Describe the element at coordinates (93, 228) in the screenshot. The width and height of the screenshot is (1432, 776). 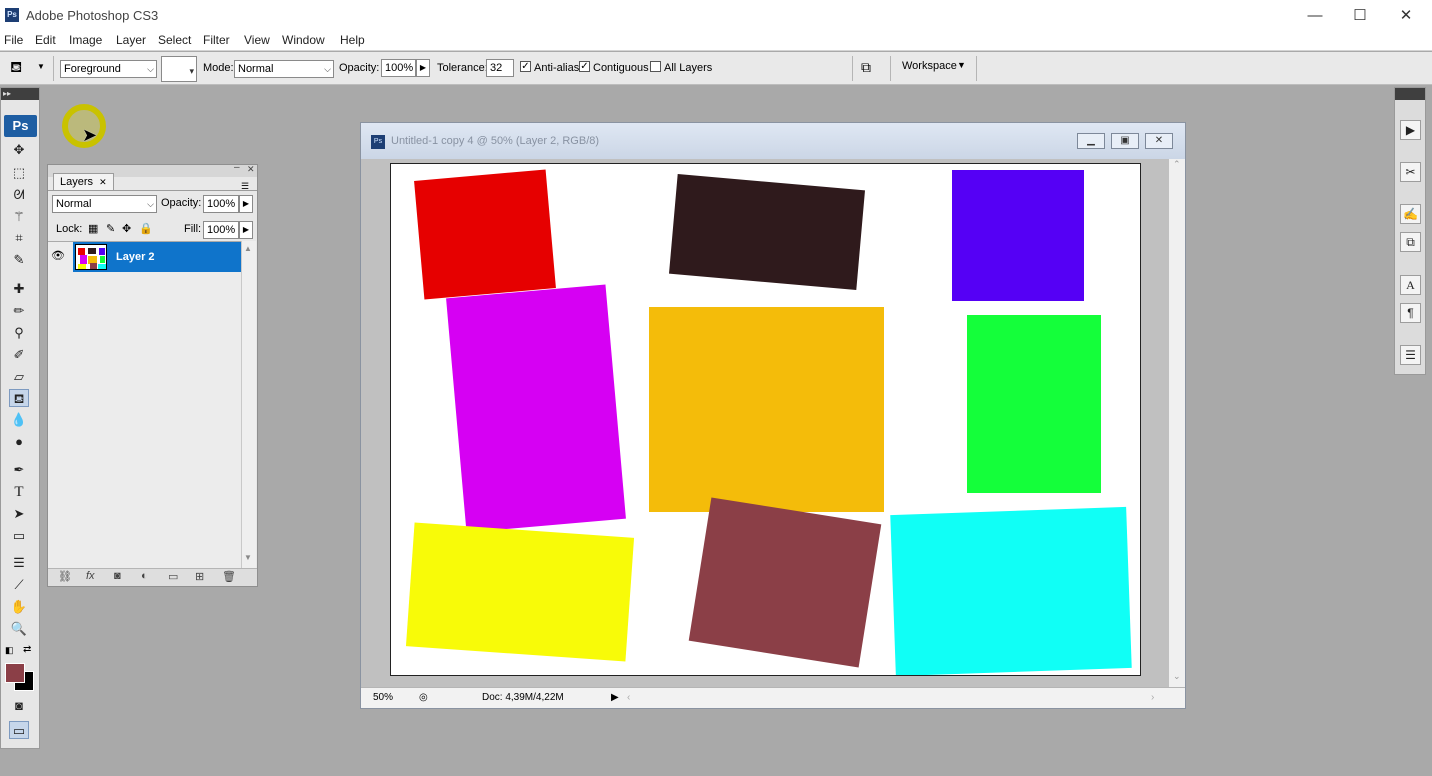
I see `lock-transparency-icon: ▦` at that location.